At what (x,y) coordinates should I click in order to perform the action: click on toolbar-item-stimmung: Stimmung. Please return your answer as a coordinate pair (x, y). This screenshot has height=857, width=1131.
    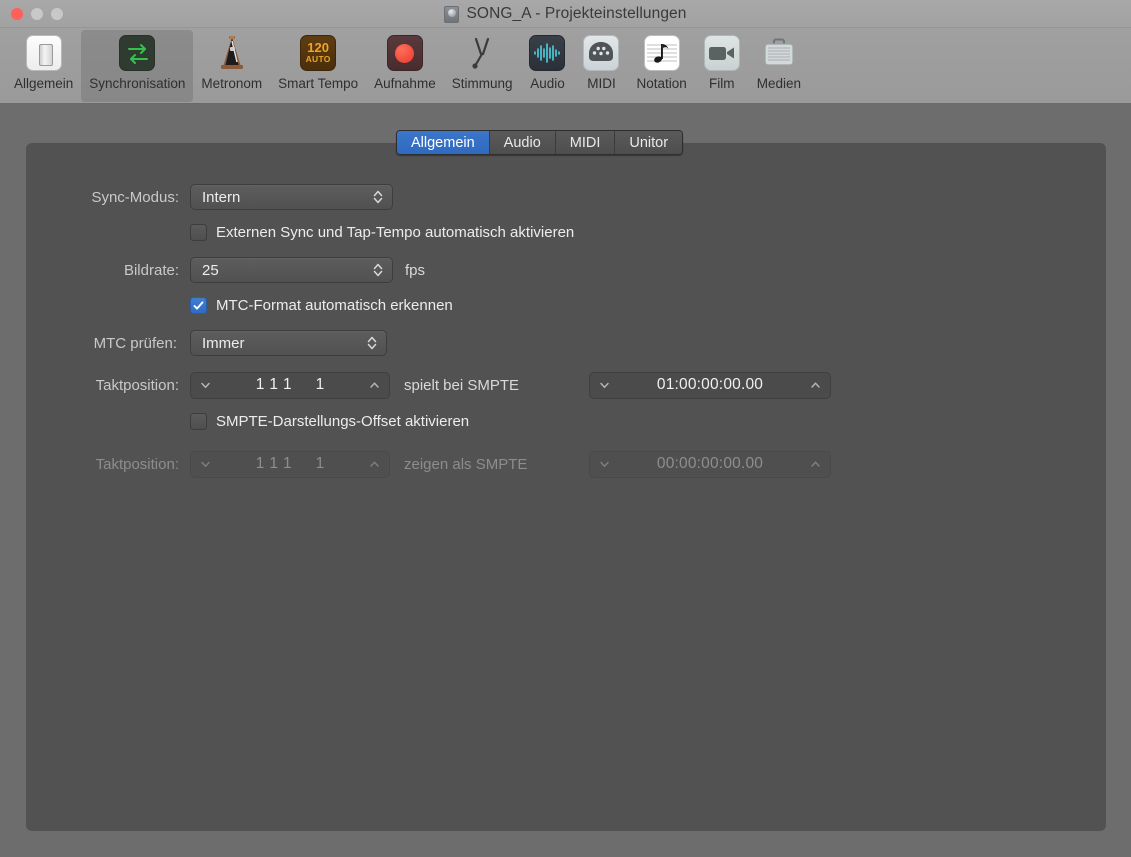
    Looking at the image, I should click on (482, 66).